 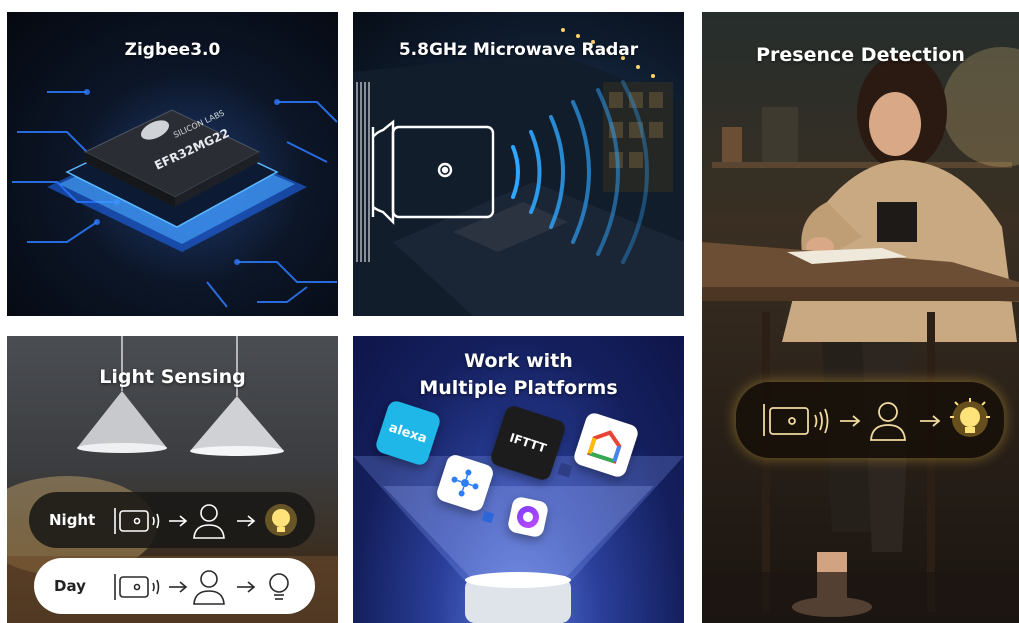 What do you see at coordinates (860, 55) in the screenshot?
I see `presence-title: Presence Detection` at bounding box center [860, 55].